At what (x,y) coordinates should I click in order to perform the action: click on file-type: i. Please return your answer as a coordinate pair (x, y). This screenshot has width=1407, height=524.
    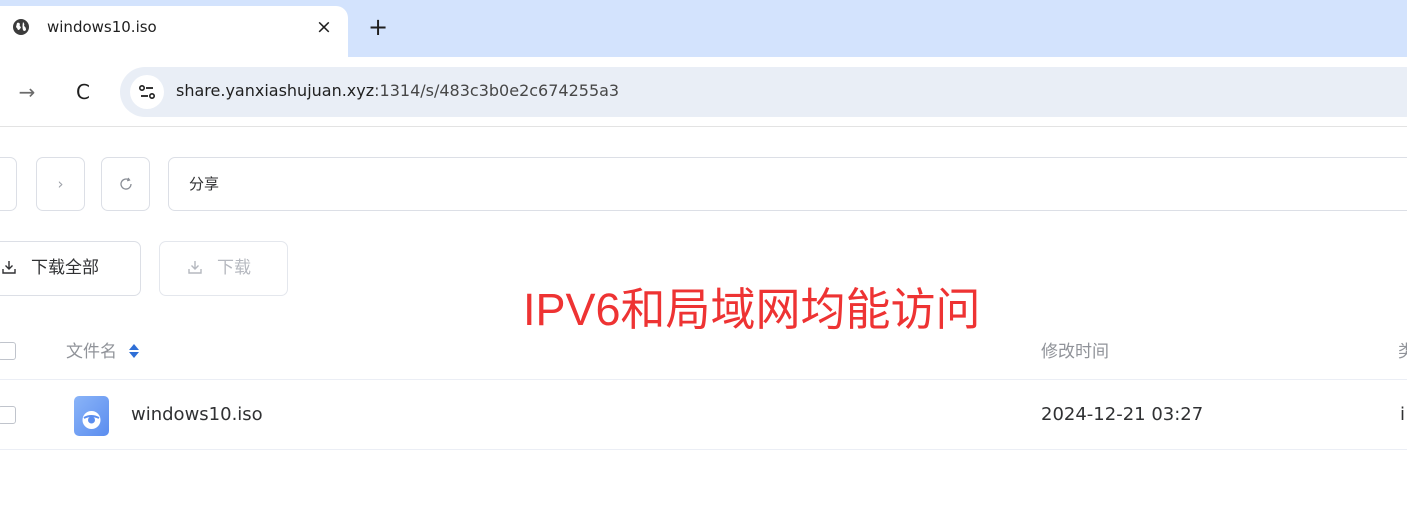
    Looking at the image, I should click on (1403, 414).